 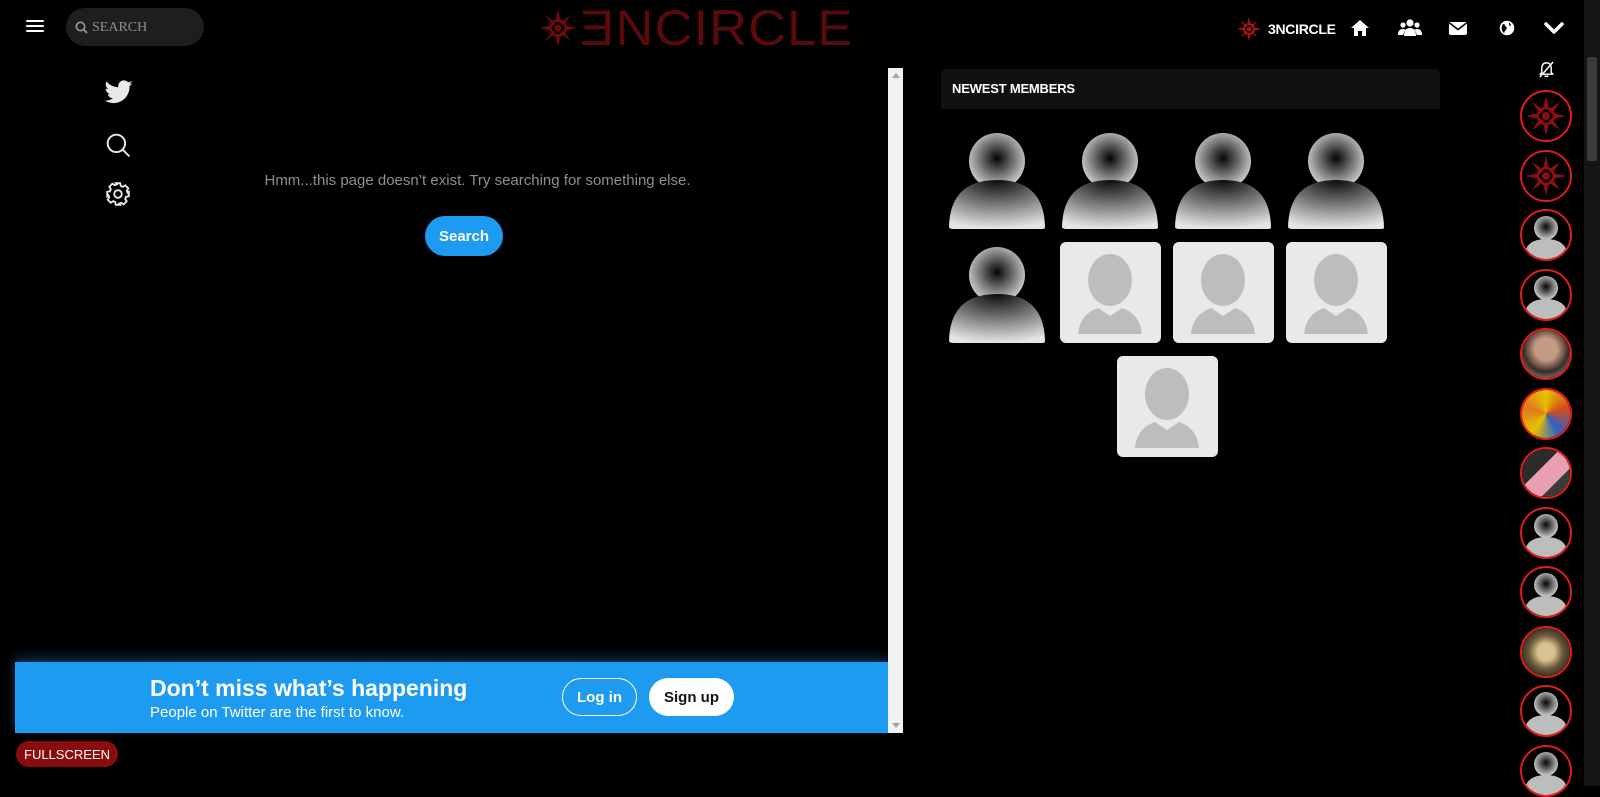 What do you see at coordinates (81, 27) in the screenshot?
I see `search-icon` at bounding box center [81, 27].